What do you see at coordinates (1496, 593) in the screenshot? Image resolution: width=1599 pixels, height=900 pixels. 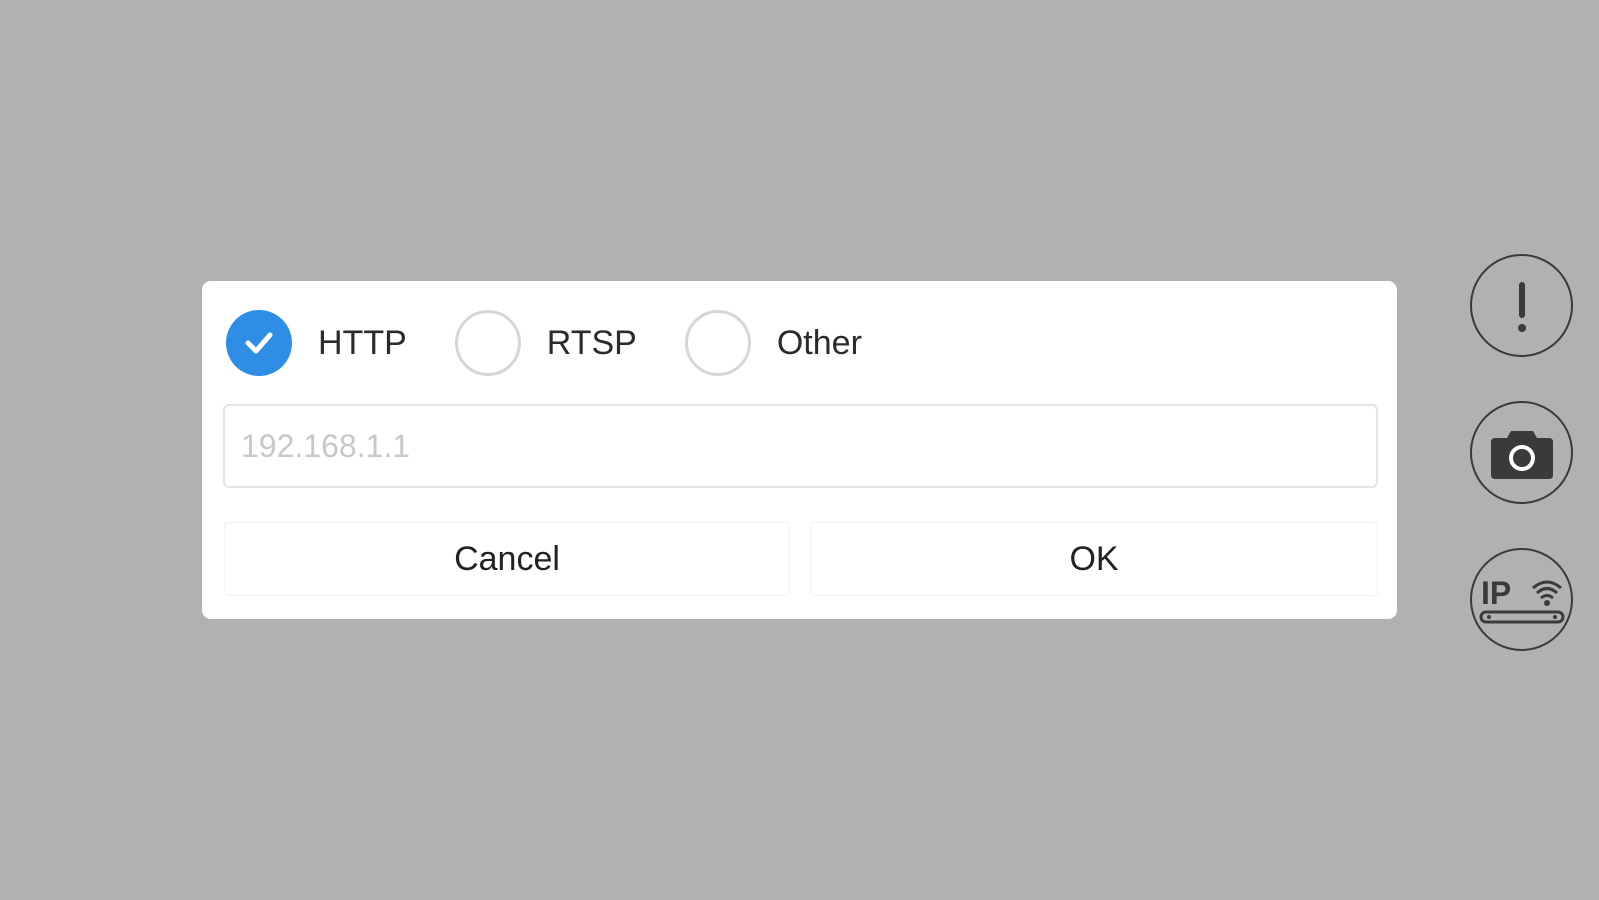 I see `svg-text: IP` at bounding box center [1496, 593].